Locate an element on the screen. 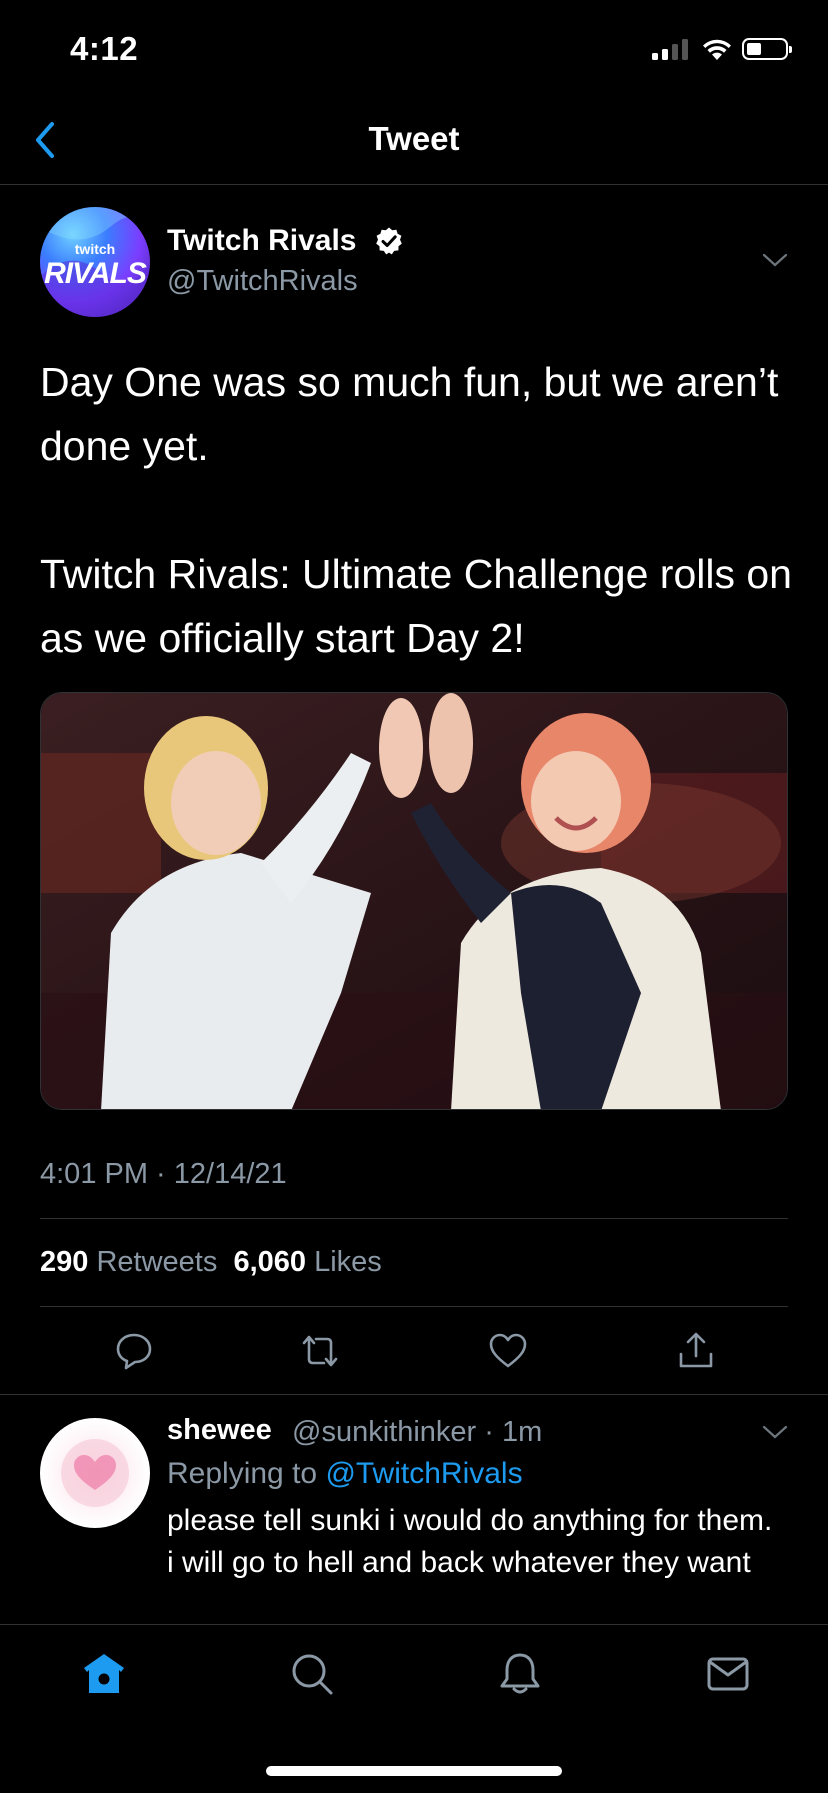 The image size is (828, 1793). tweet-stats: 290 Retweets 6,060 Likes is located at coordinates (211, 1262).